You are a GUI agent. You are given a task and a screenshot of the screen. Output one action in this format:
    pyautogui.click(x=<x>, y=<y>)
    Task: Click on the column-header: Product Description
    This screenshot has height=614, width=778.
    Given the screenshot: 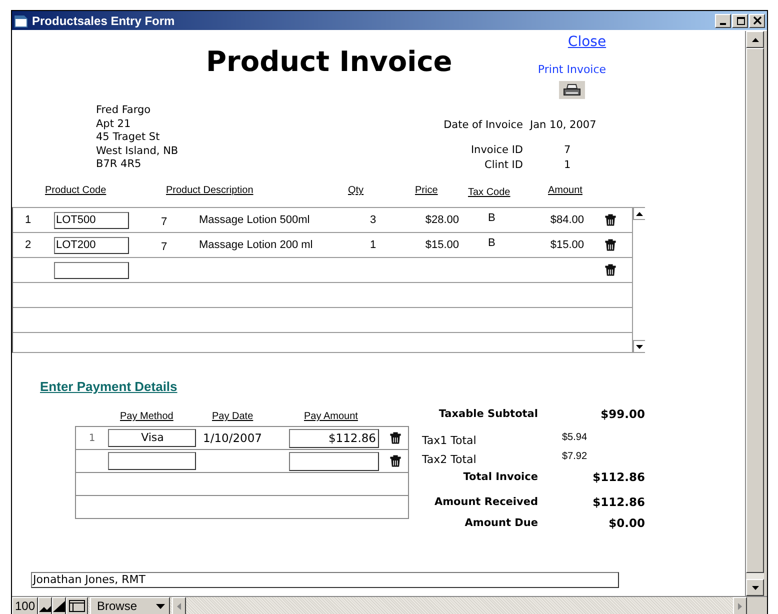 What is the action you would take?
    pyautogui.click(x=210, y=190)
    